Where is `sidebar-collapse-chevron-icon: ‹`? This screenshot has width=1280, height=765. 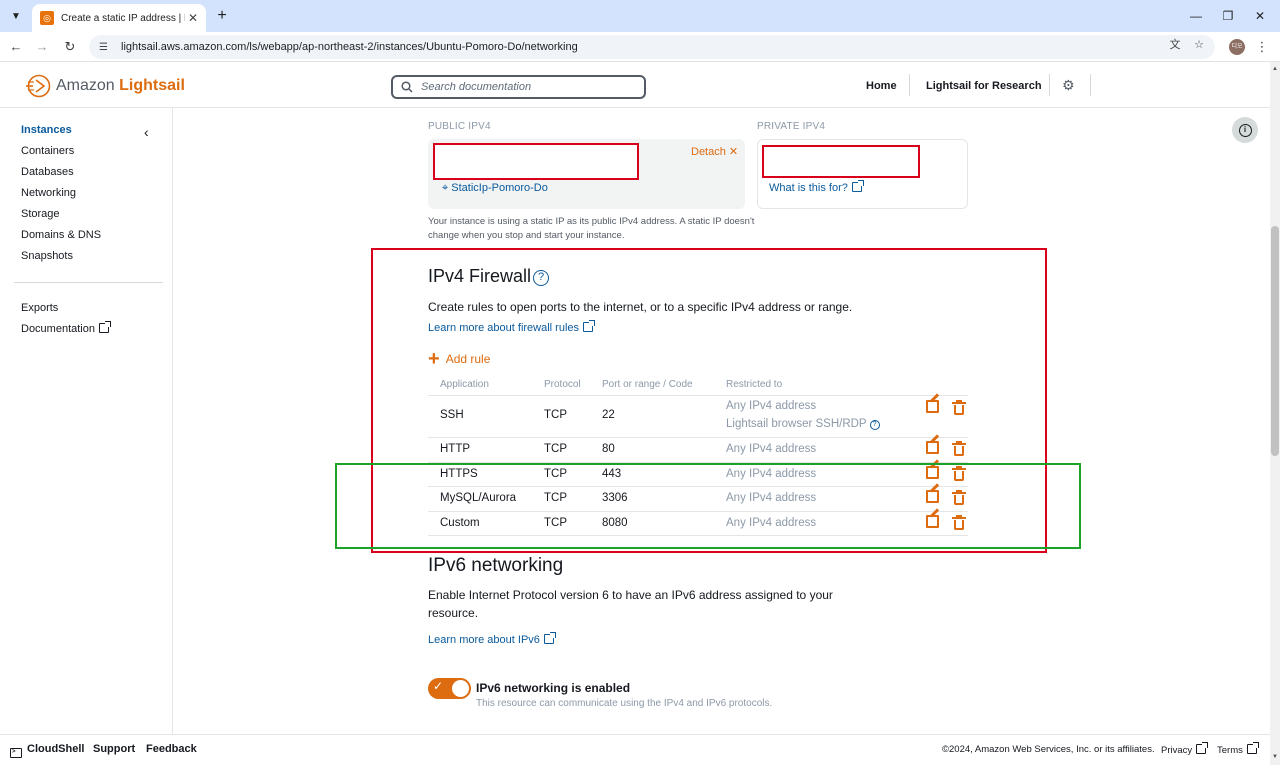
sidebar-collapse-chevron-icon: ‹ is located at coordinates (146, 132).